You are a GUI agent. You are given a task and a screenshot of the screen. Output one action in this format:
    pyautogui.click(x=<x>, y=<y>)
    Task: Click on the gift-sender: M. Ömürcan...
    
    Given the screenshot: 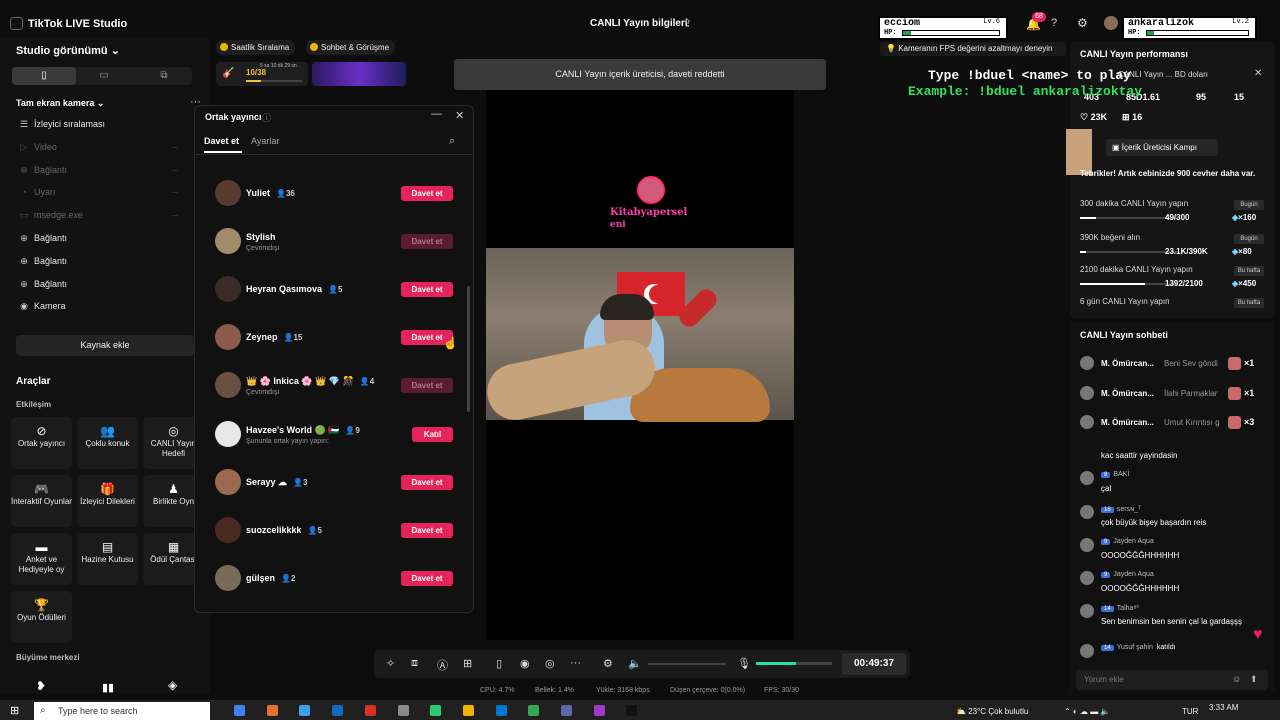 What is the action you would take?
    pyautogui.click(x=1127, y=363)
    